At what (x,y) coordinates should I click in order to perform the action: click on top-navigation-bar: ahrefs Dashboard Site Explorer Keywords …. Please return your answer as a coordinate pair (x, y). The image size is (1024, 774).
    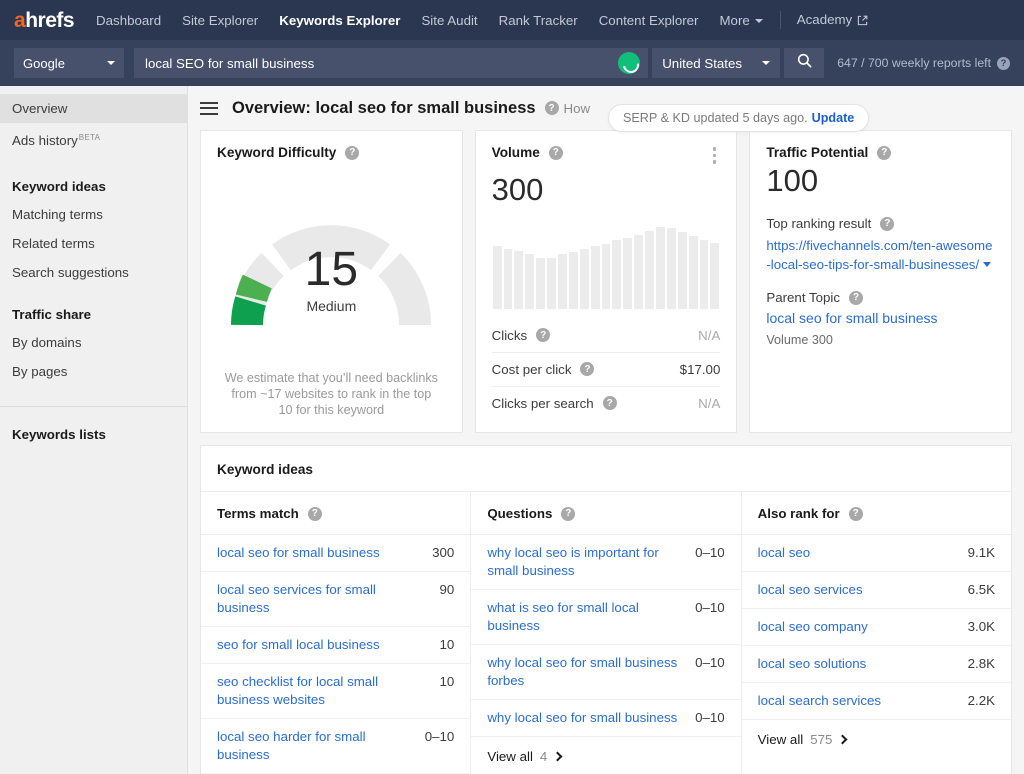
    Looking at the image, I should click on (512, 20).